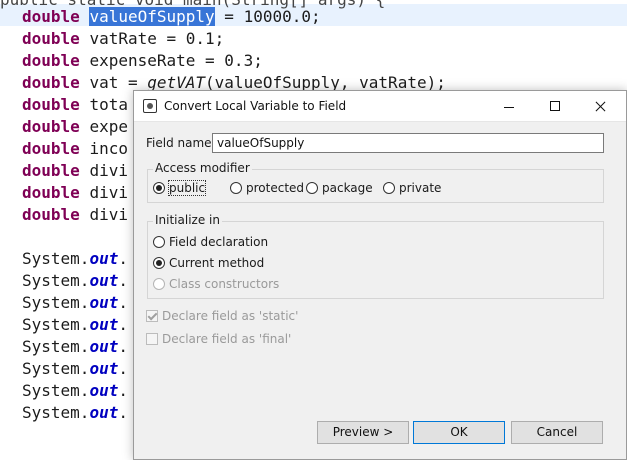 This screenshot has width=627, height=460. What do you see at coordinates (408, 143) in the screenshot?
I see `field-name-input` at bounding box center [408, 143].